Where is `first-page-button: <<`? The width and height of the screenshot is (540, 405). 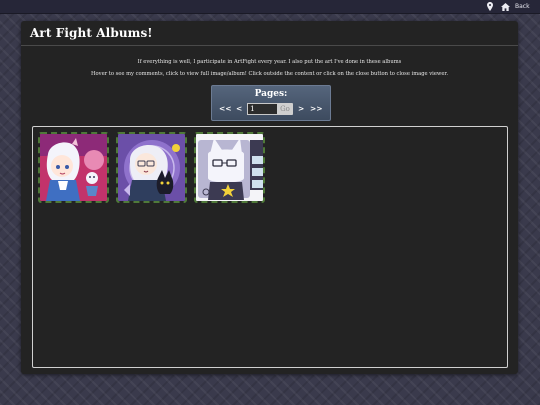
first-page-button: << is located at coordinates (225, 109).